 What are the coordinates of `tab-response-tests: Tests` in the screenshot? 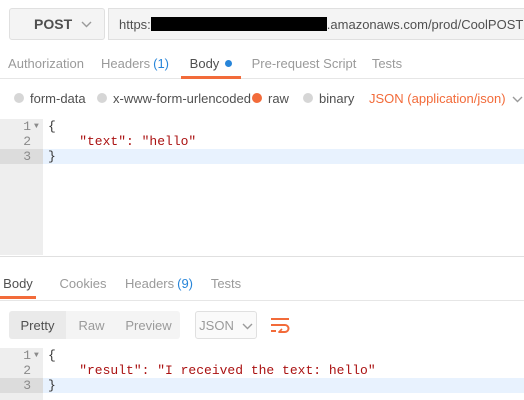 It's located at (226, 283).